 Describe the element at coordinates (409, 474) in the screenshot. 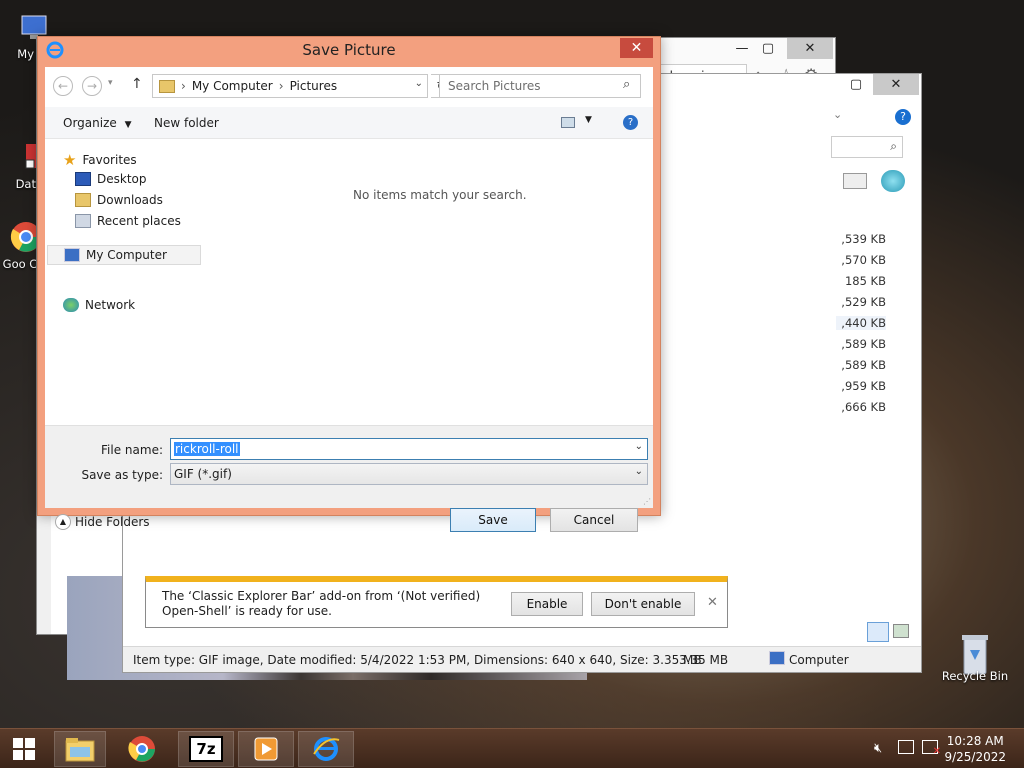

I see `save-as-type-select: GIF (*.gif) ⌄` at that location.